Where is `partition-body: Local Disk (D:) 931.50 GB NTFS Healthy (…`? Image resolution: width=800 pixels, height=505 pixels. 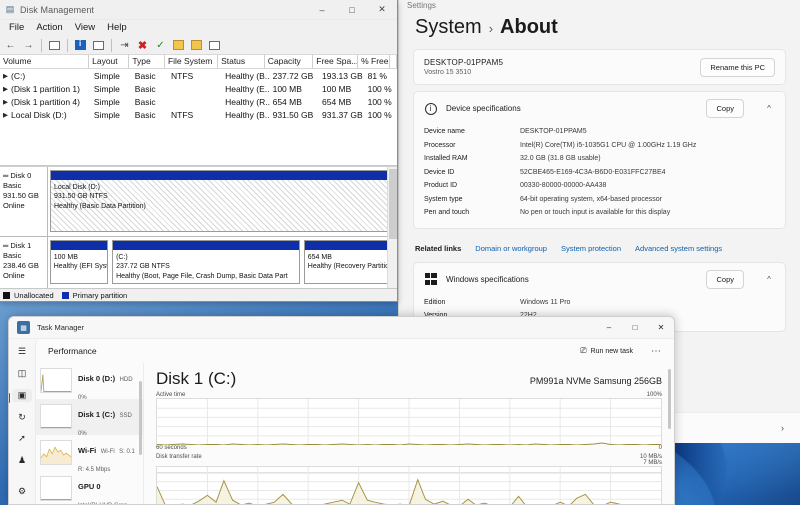
partition-body: Local Disk (D:) 931.50 GB NTFS Healthy (… is located at coordinates (221, 205).